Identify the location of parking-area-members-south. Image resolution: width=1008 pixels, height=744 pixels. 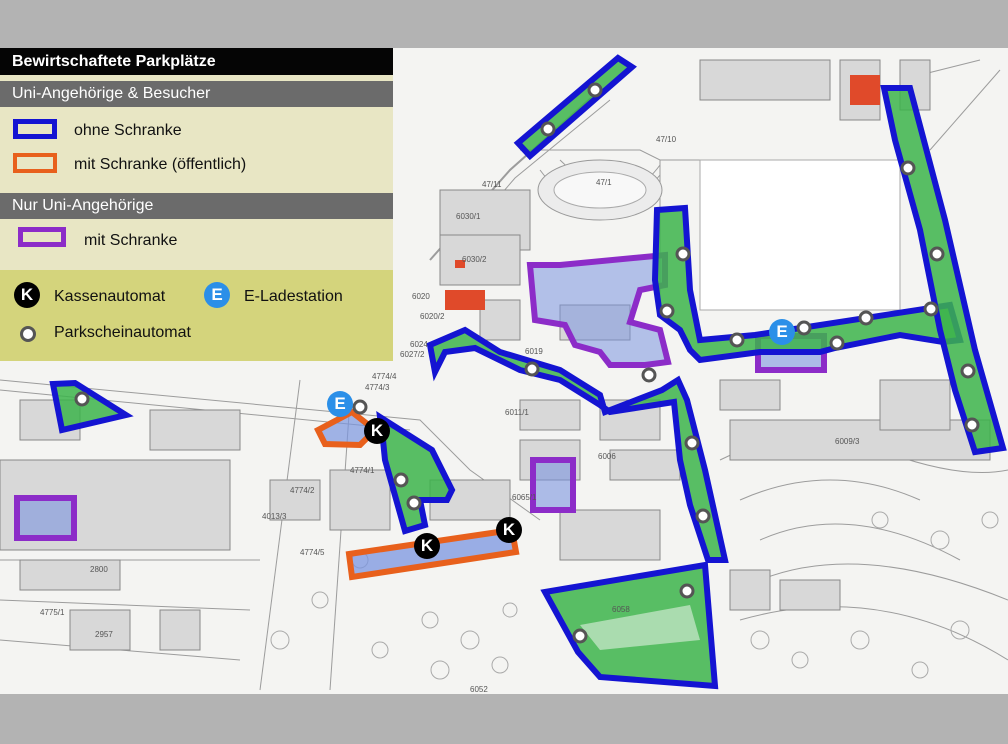
(553, 485).